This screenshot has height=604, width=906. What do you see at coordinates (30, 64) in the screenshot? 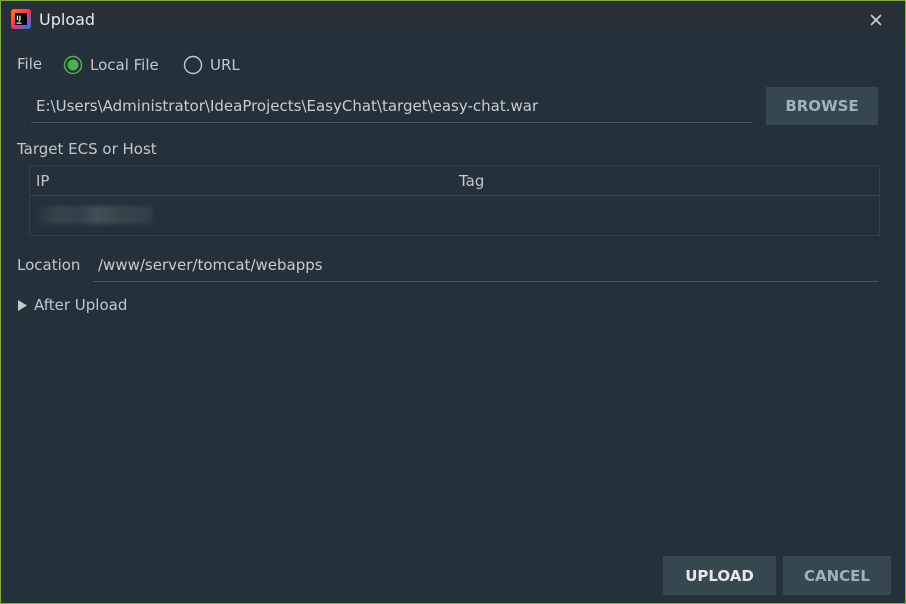
I see `file-label: File` at bounding box center [30, 64].